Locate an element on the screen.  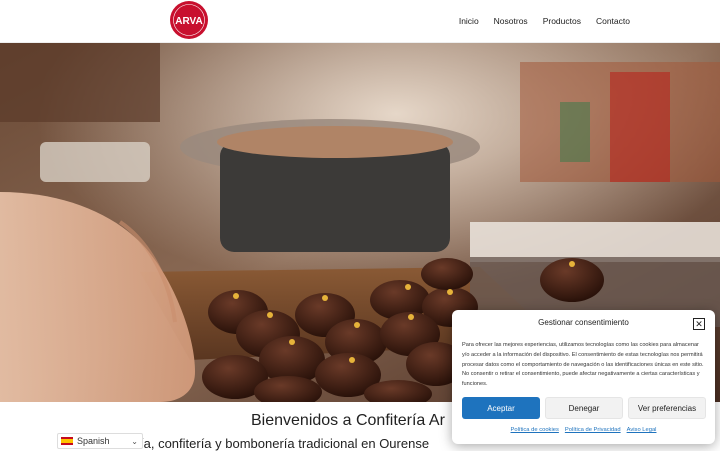
site-header: ARVA Inicio Nosotros Productos Contacto is located at coordinates (360, 21).